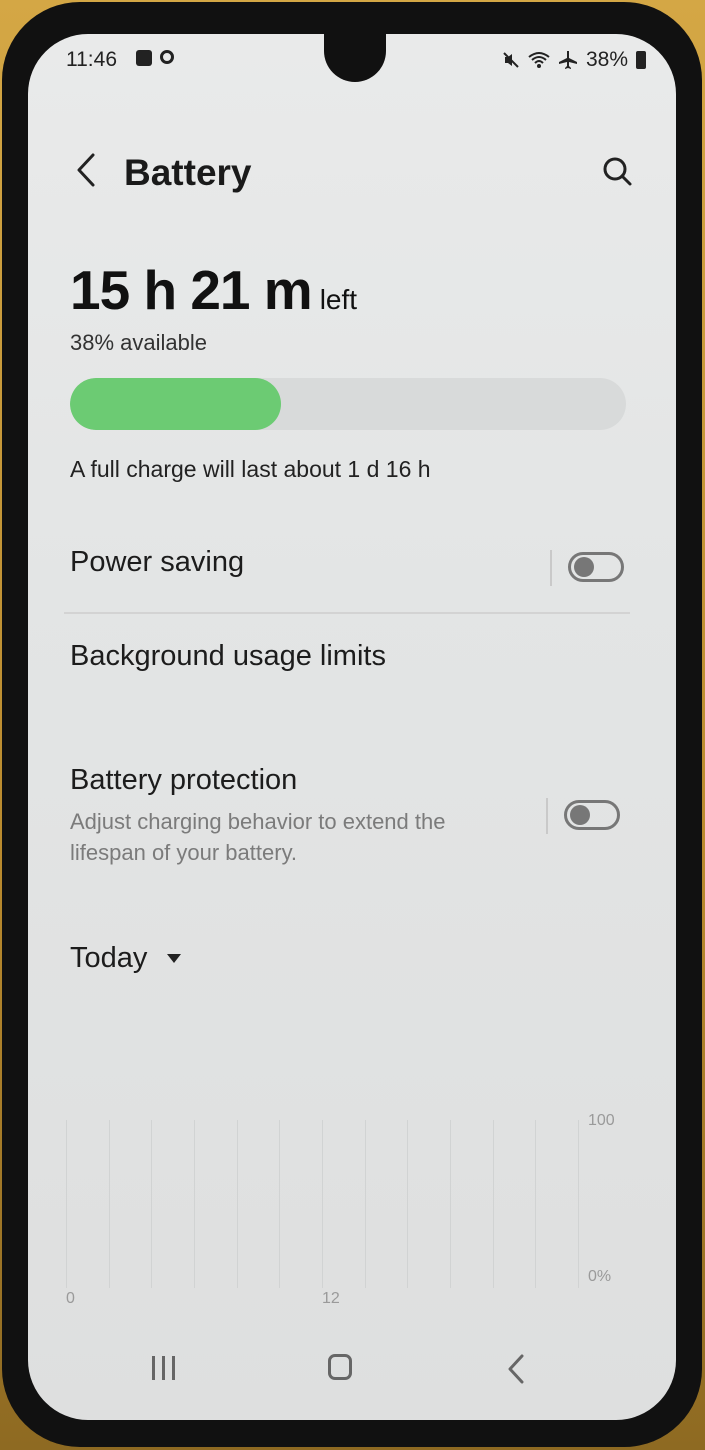 Image resolution: width=705 pixels, height=1450 pixels. I want to click on battery-icon, so click(641, 60).